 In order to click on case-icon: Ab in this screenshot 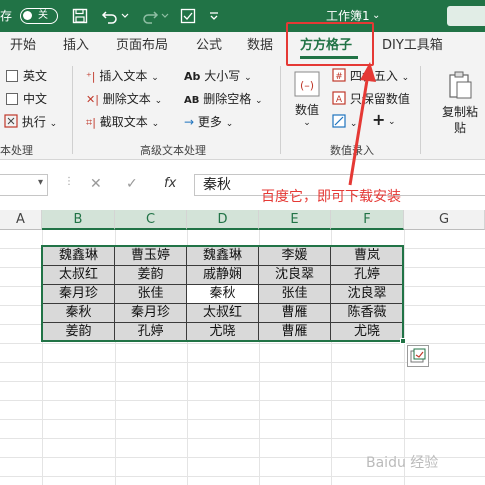, I will do `click(192, 76)`.